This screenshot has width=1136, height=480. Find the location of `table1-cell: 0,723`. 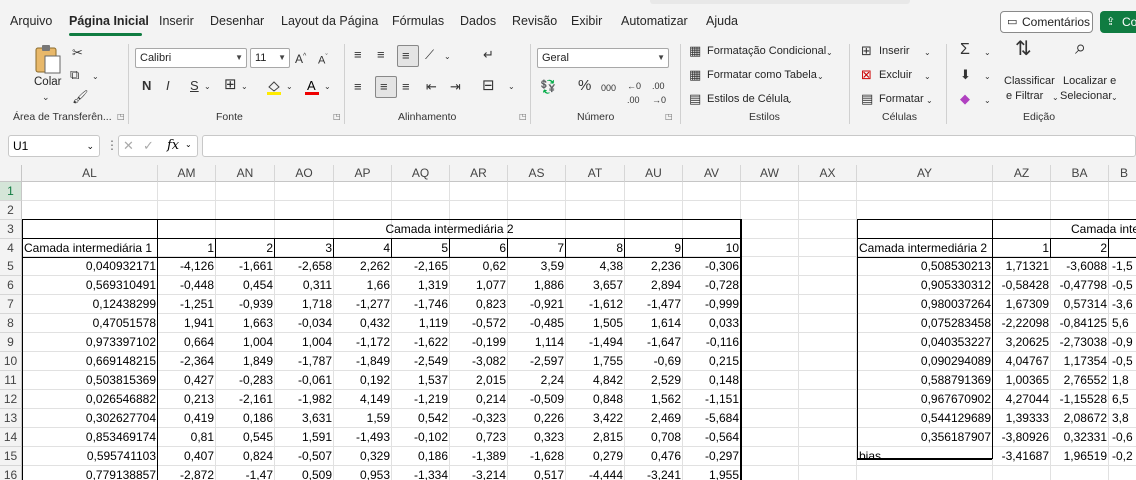

table1-cell: 0,723 is located at coordinates (479, 437).